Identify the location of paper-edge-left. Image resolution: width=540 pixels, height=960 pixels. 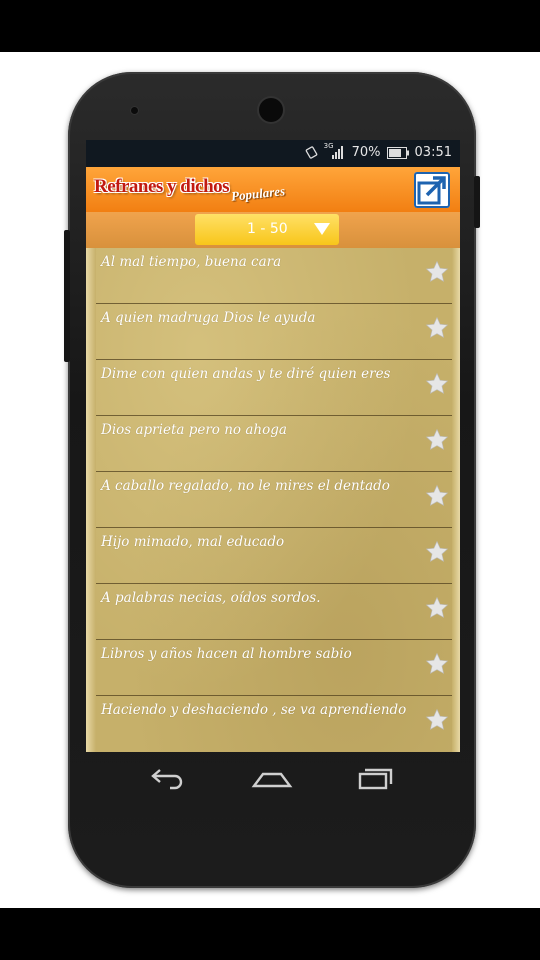
(91, 500).